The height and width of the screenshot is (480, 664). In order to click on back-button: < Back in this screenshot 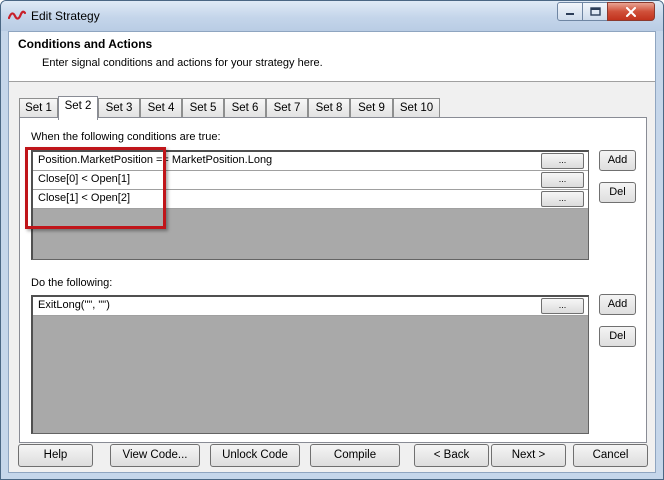, I will do `click(451, 455)`.